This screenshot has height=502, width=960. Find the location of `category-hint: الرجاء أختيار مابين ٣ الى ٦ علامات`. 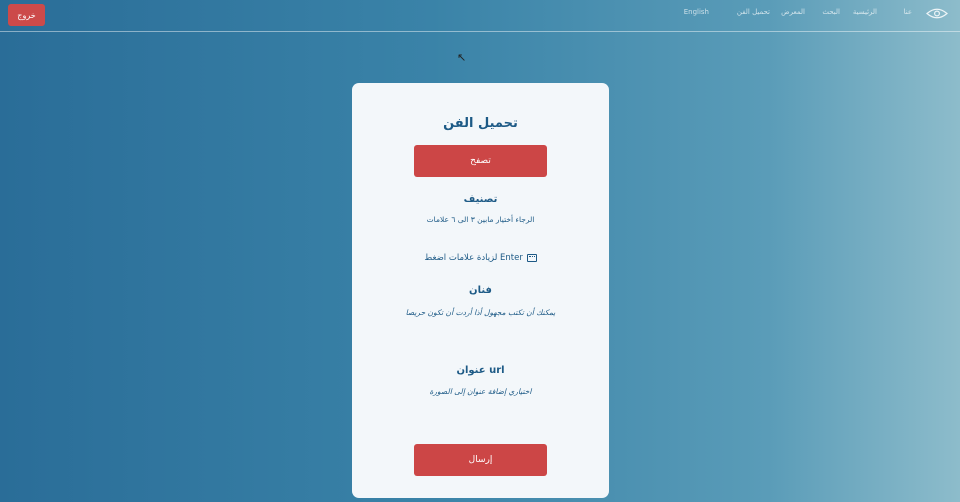

category-hint: الرجاء أختيار مابين ٣ الى ٦ علامات is located at coordinates (480, 219).